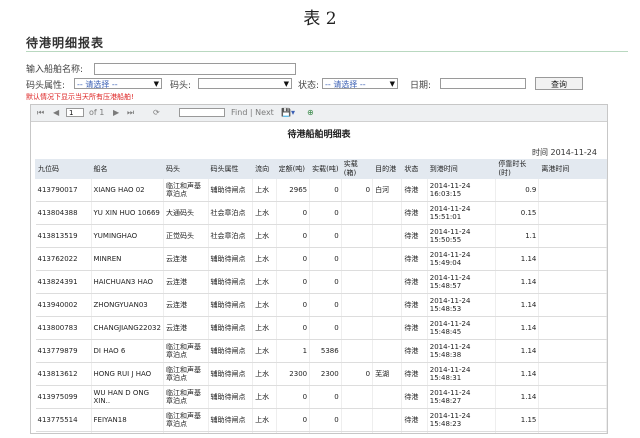  Describe the element at coordinates (360, 83) in the screenshot. I see `status-select: -- 请选择 -- ▼` at that location.